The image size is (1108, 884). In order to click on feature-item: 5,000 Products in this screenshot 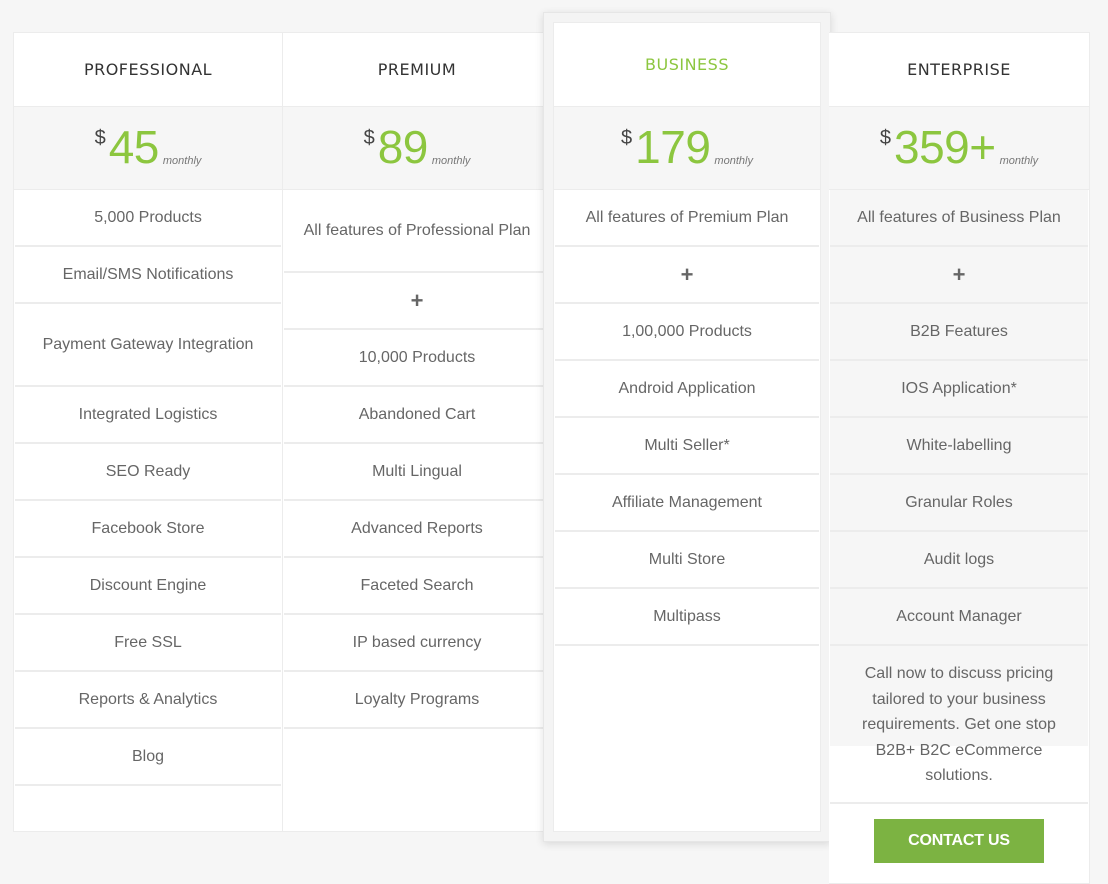, I will do `click(148, 218)`.